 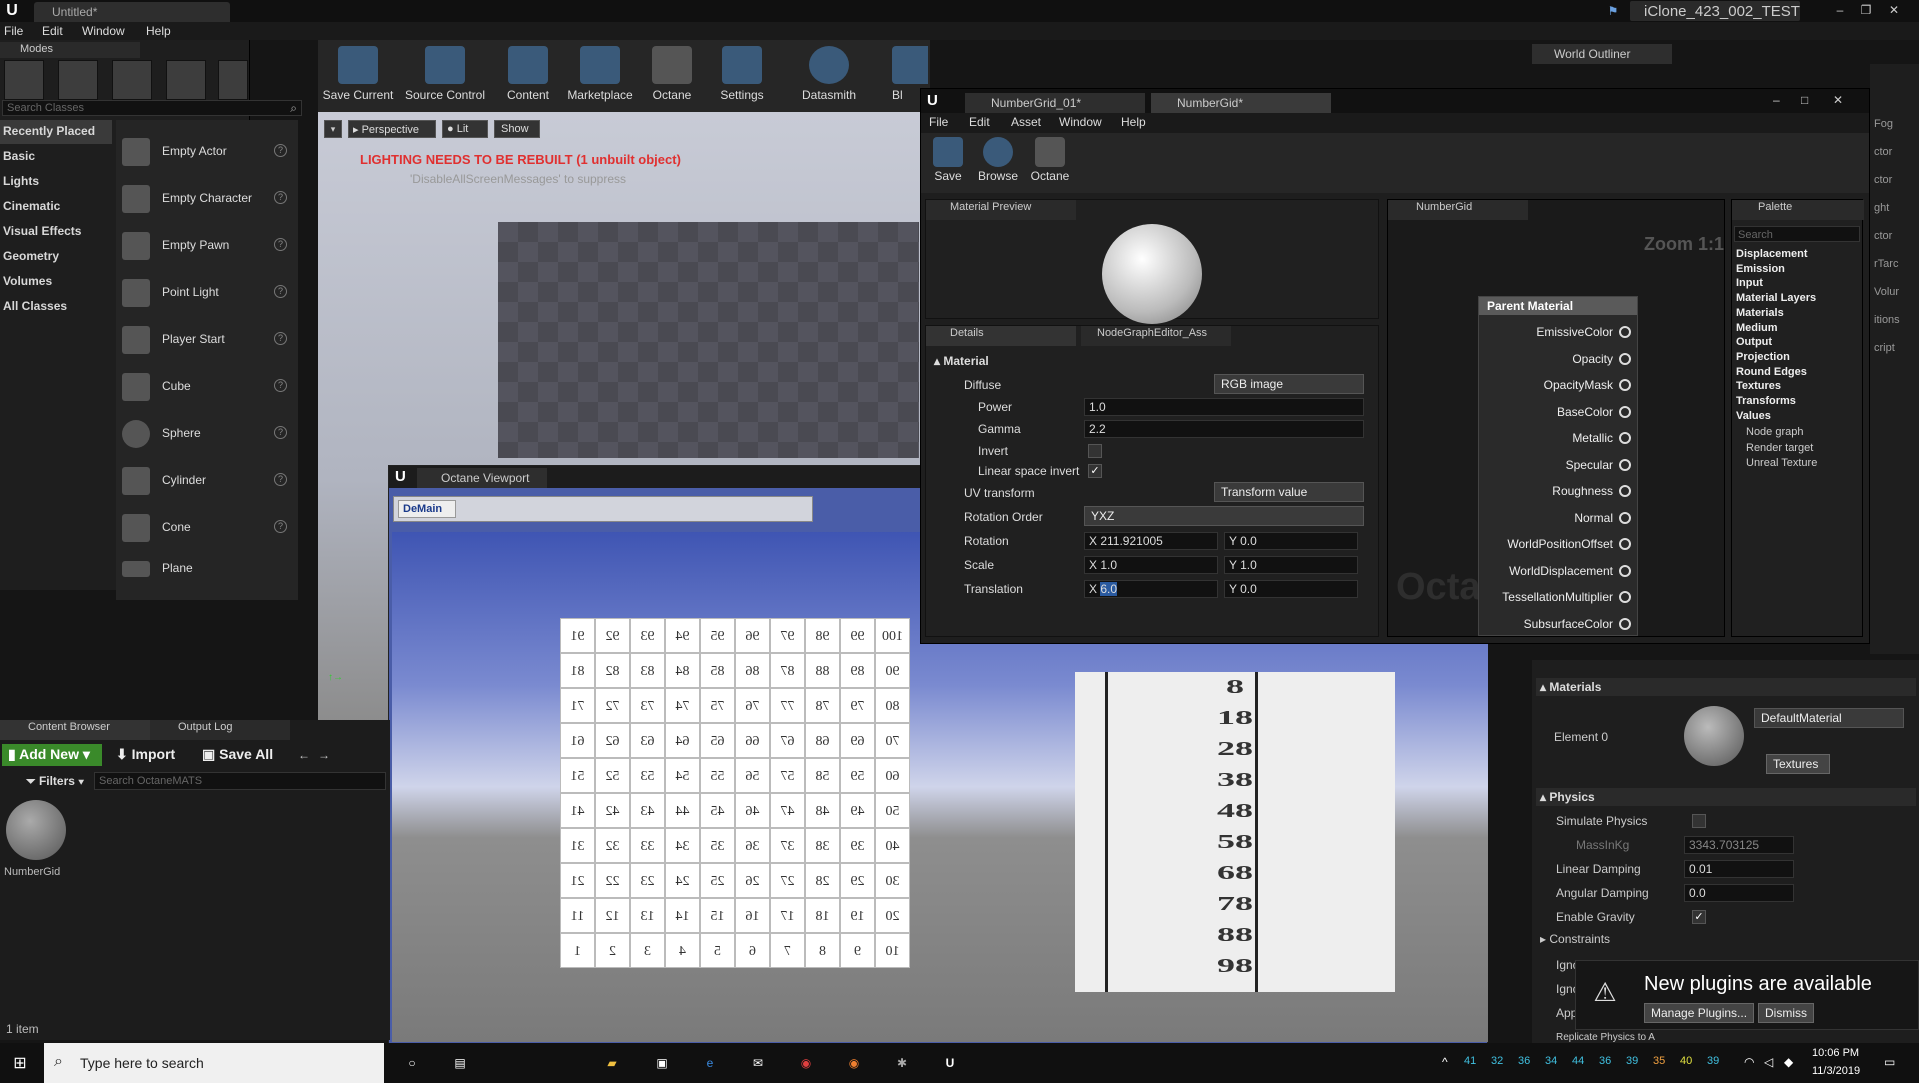 I want to click on output-log-tab: Output Log, so click(x=220, y=730).